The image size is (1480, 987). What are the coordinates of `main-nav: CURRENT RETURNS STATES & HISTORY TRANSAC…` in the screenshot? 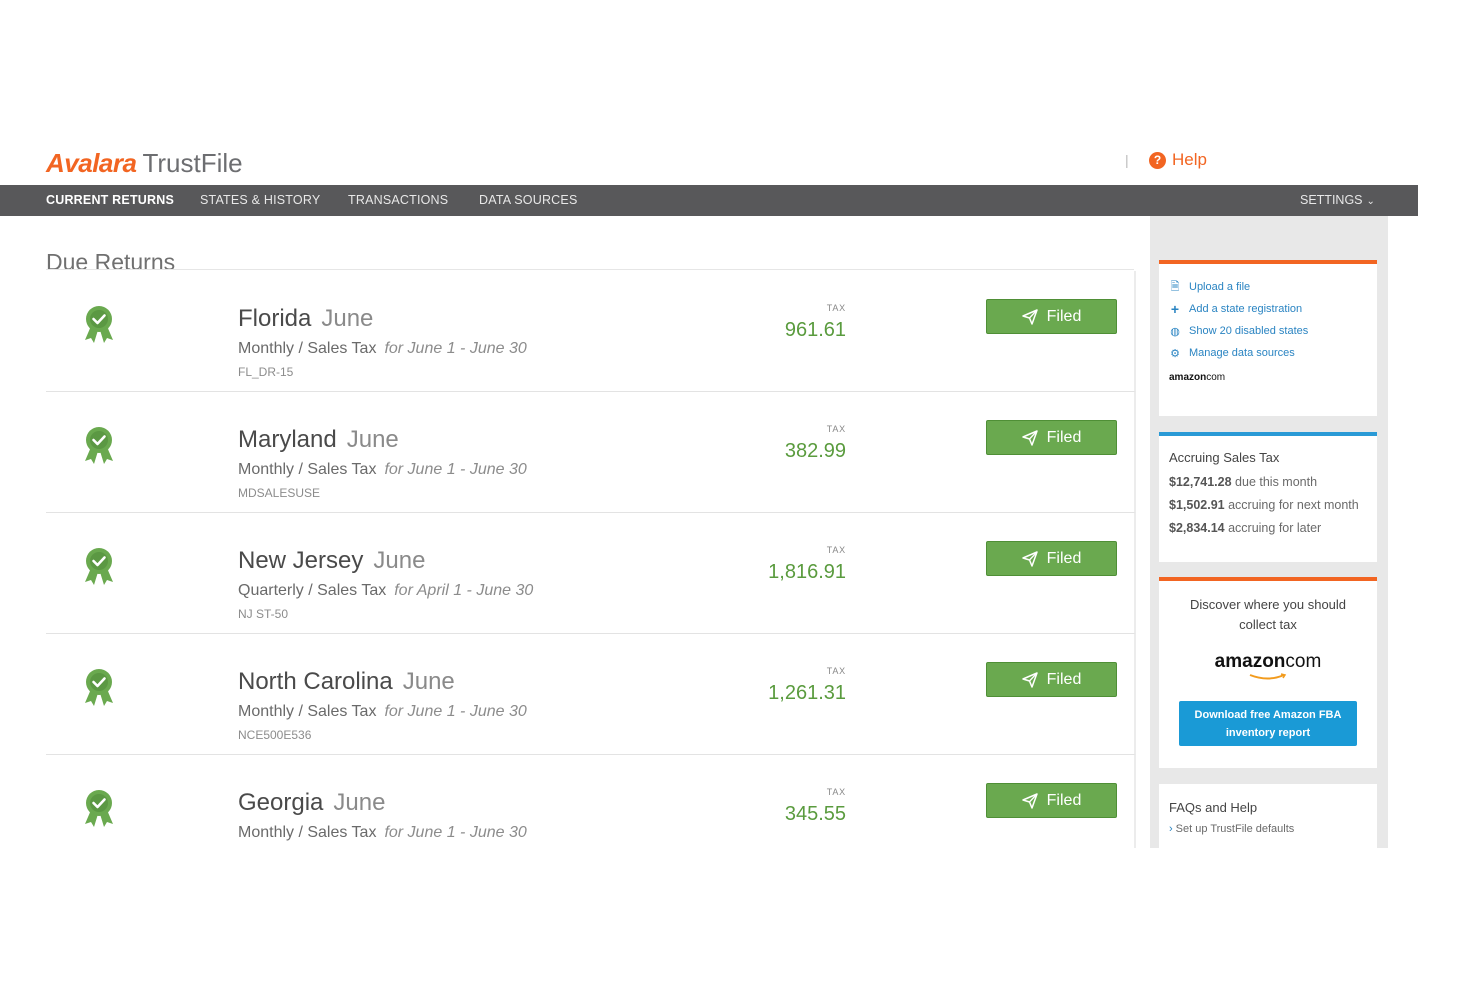 It's located at (709, 200).